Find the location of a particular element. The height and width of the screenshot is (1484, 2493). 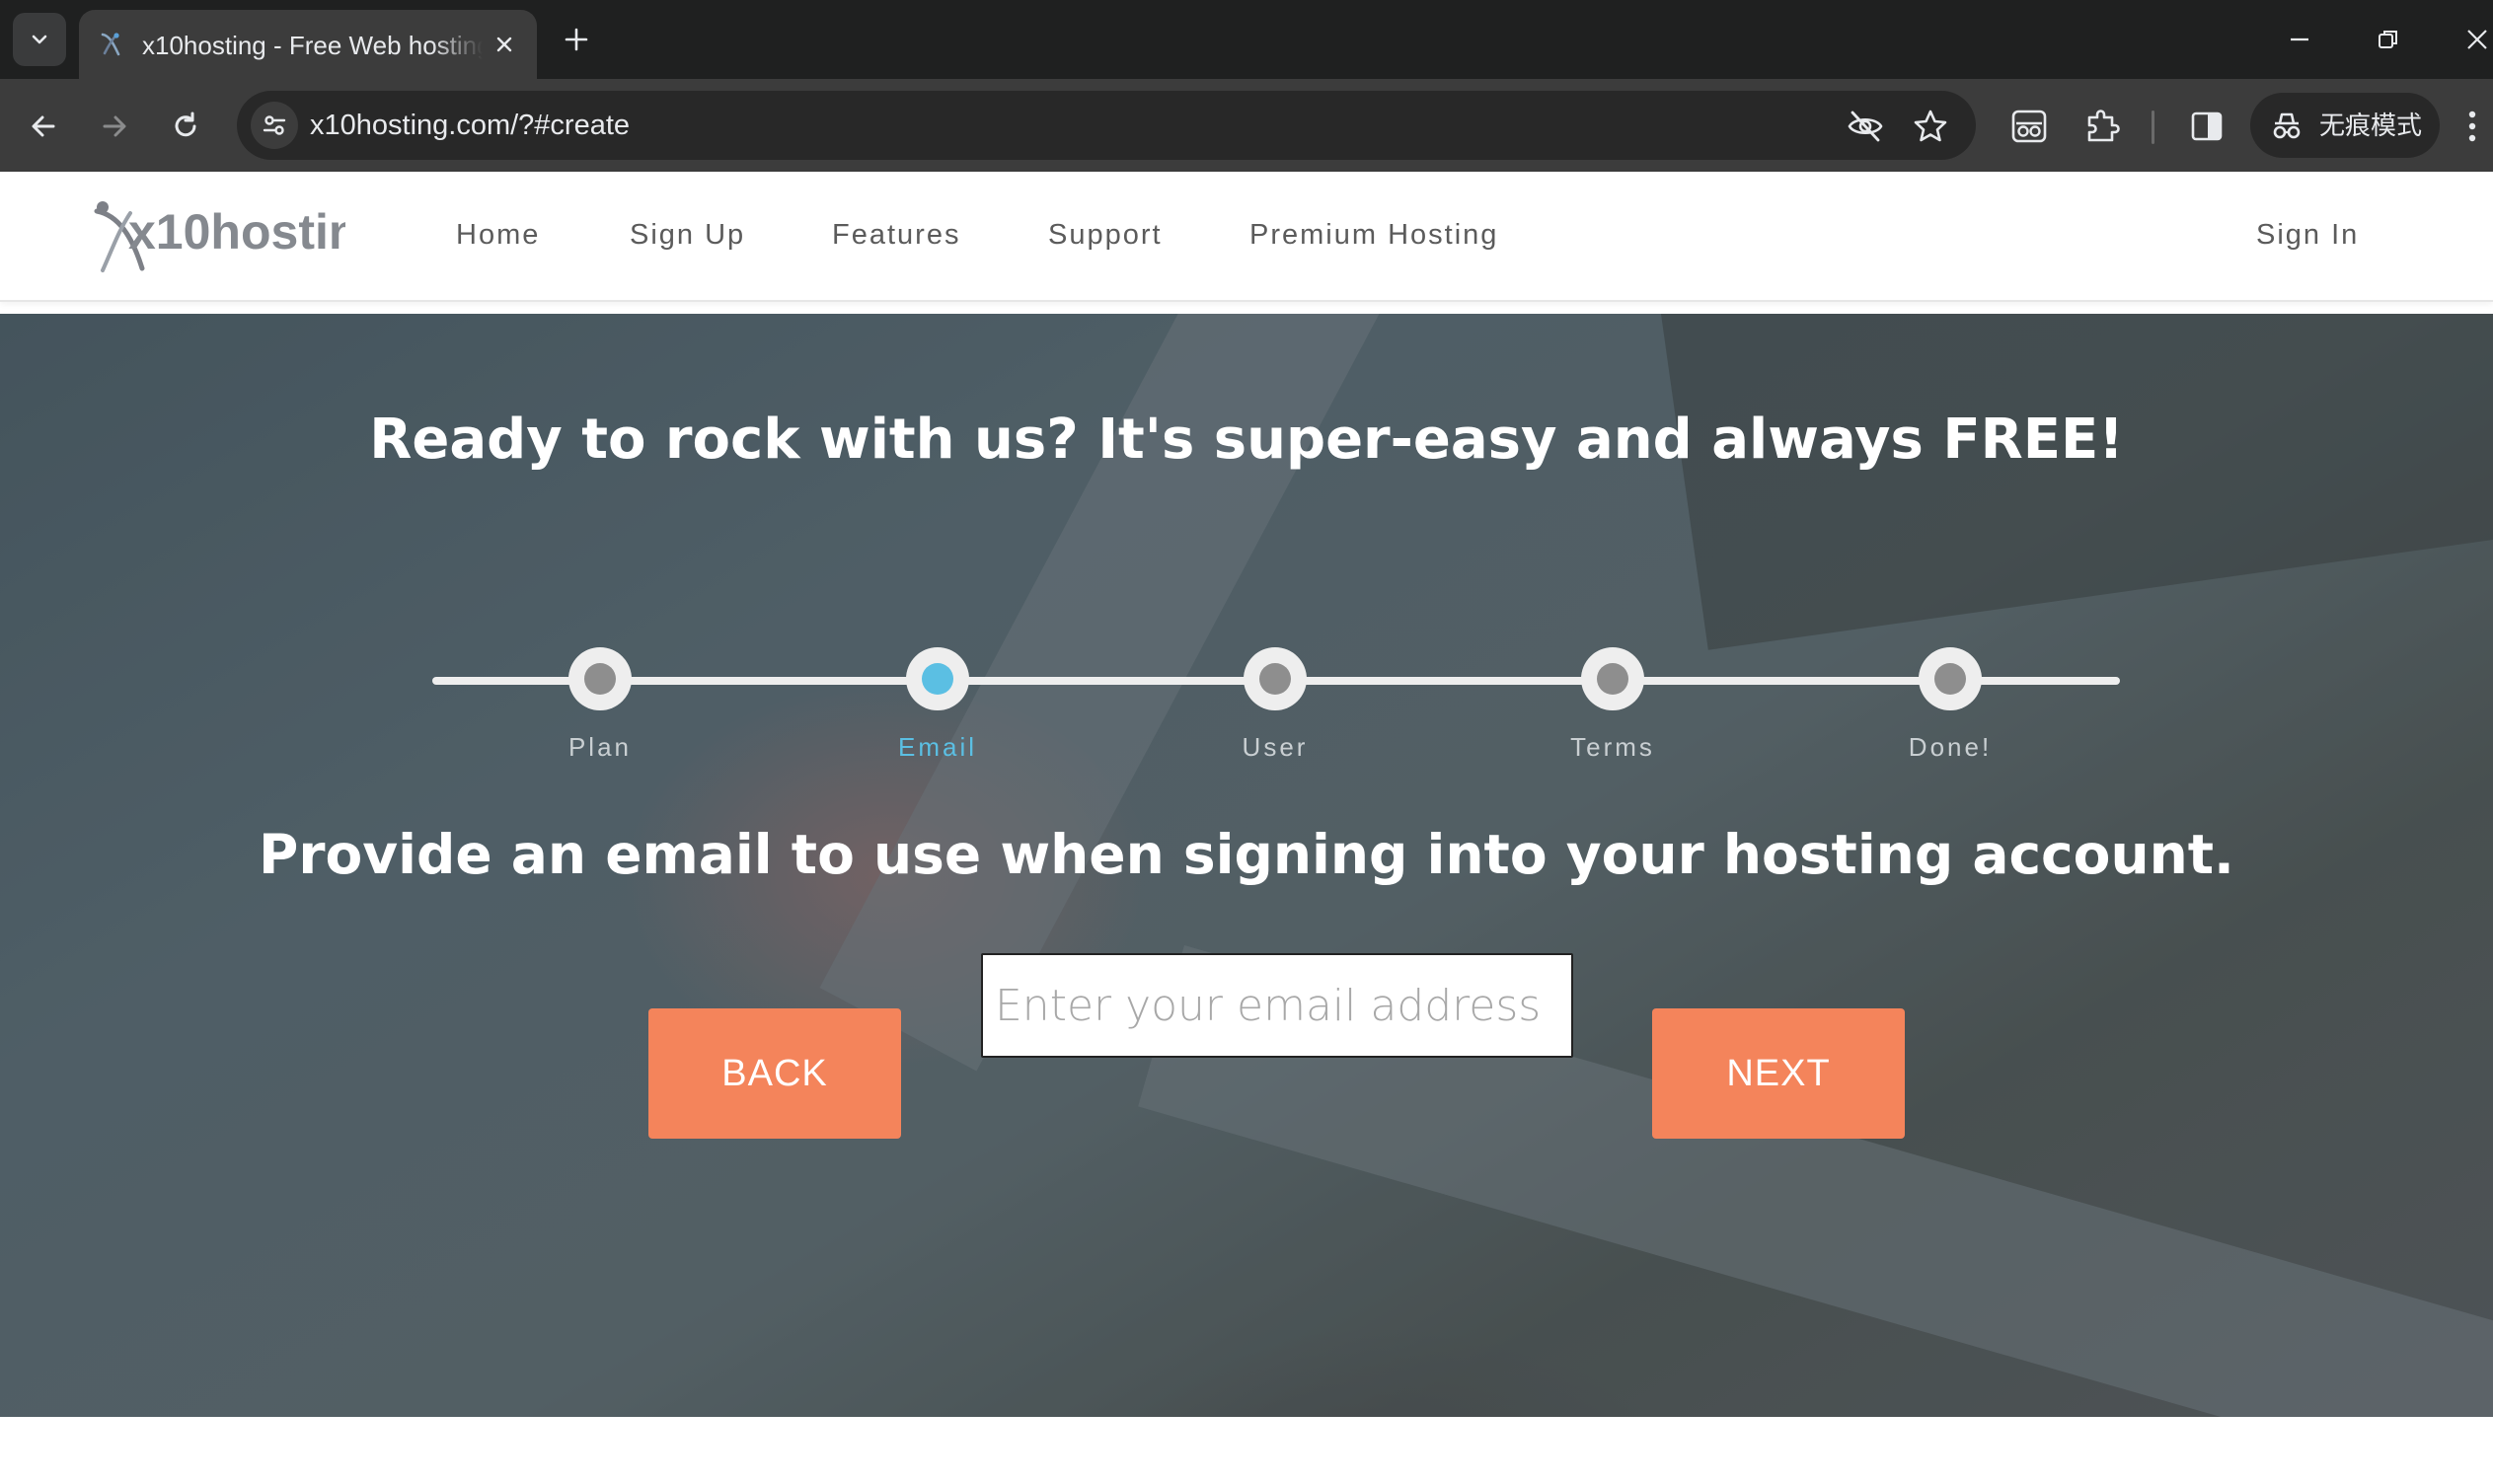

step-label: Done! is located at coordinates (1950, 747).